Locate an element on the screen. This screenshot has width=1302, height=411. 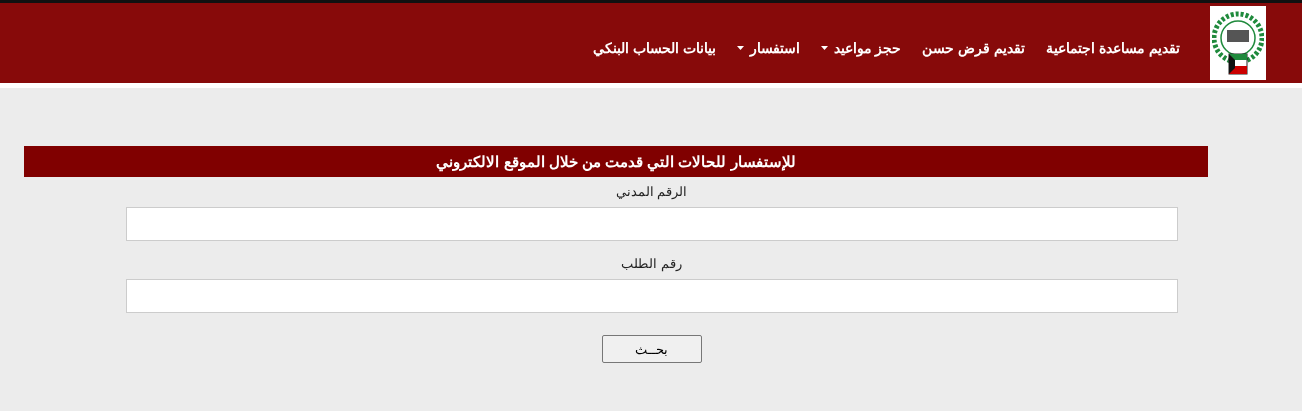
nav-link: استفسار is located at coordinates (768, 48).